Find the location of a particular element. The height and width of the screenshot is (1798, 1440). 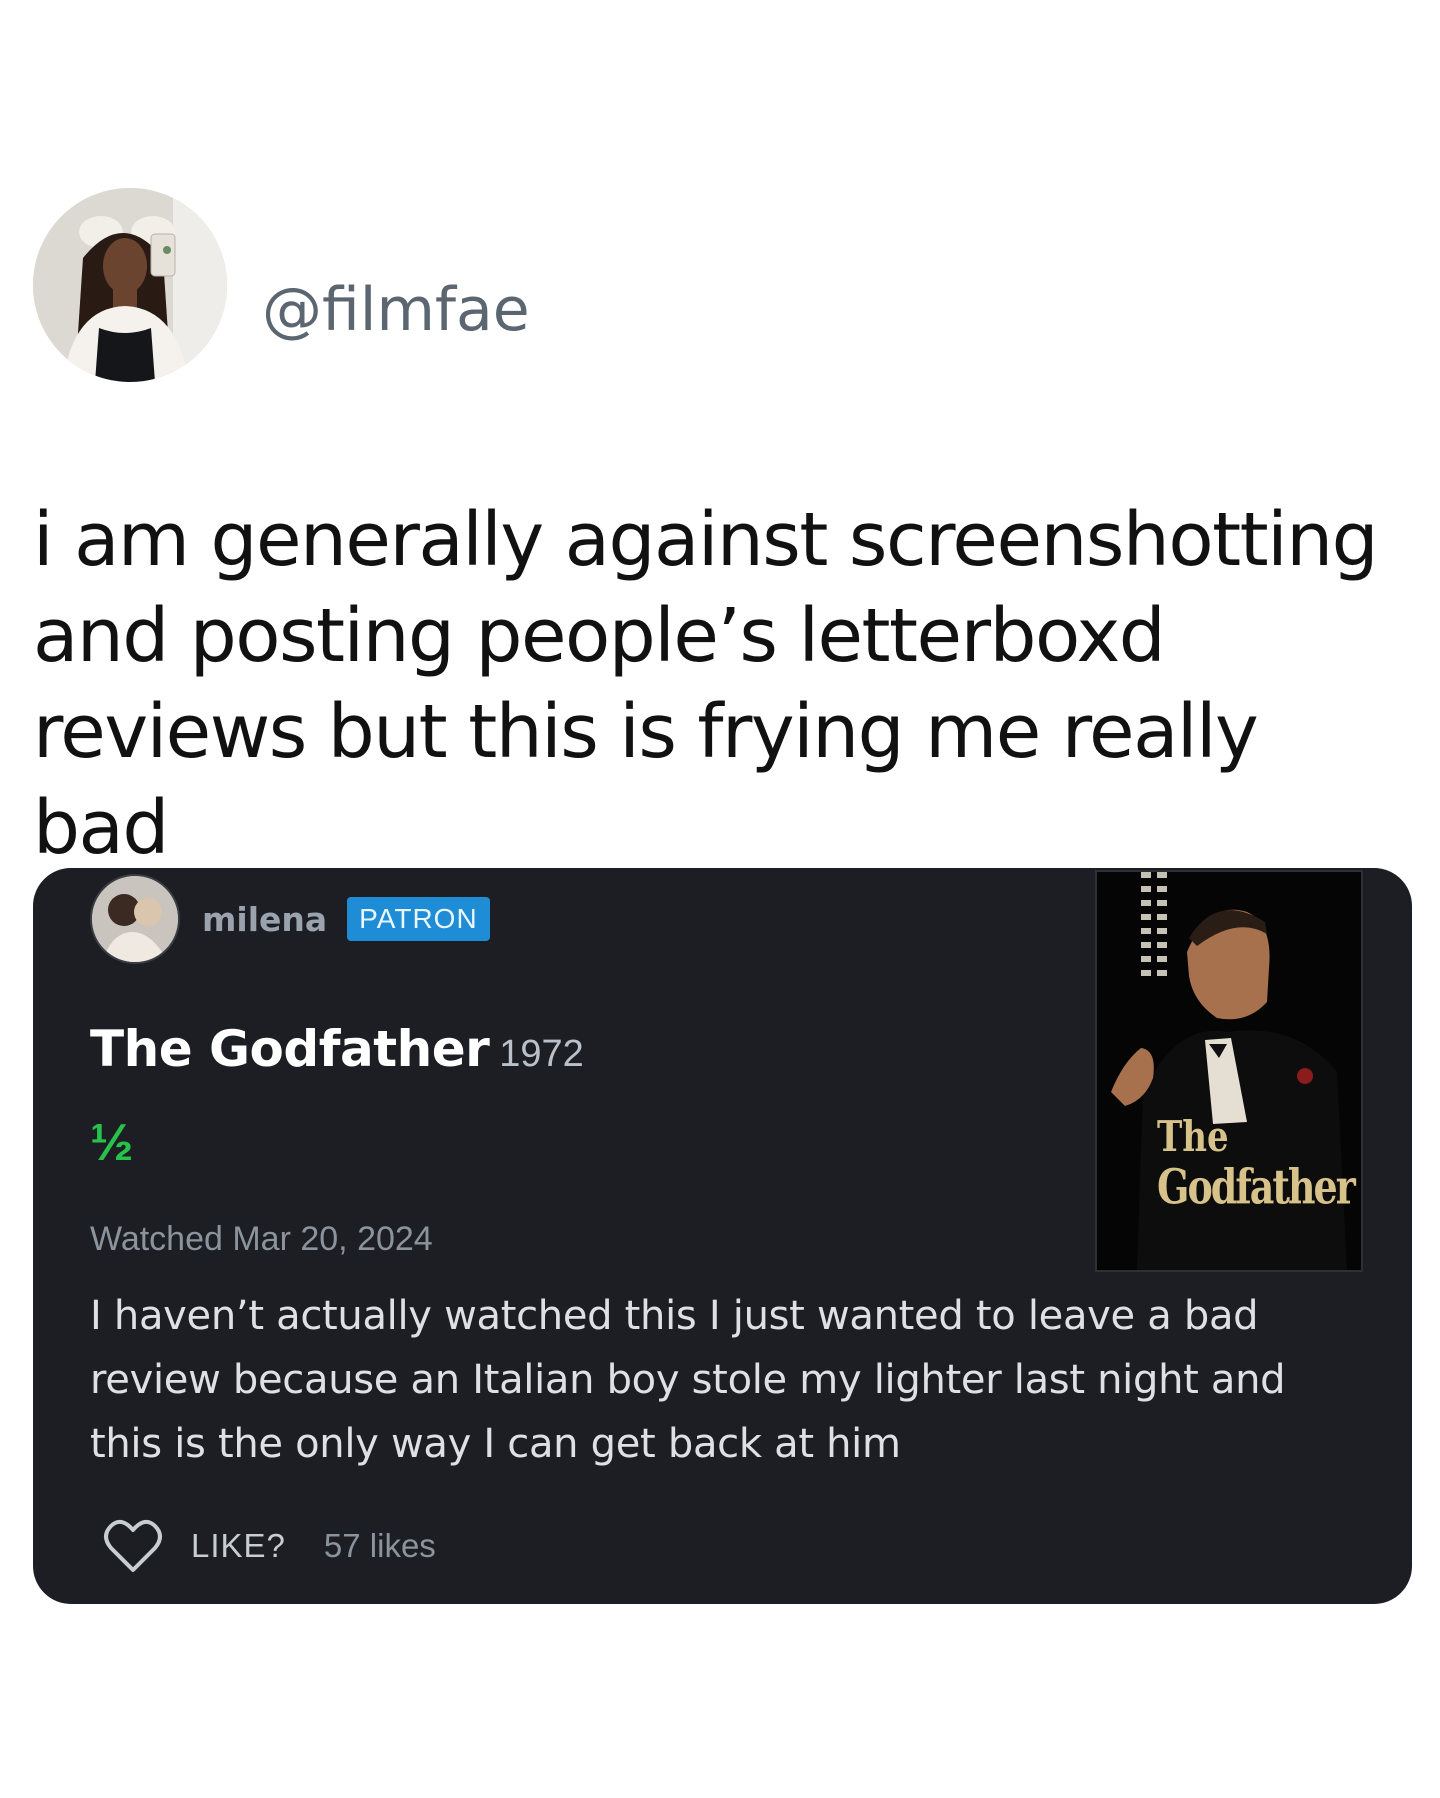

review-actions: LIKE? 57 likes is located at coordinates (269, 1546).